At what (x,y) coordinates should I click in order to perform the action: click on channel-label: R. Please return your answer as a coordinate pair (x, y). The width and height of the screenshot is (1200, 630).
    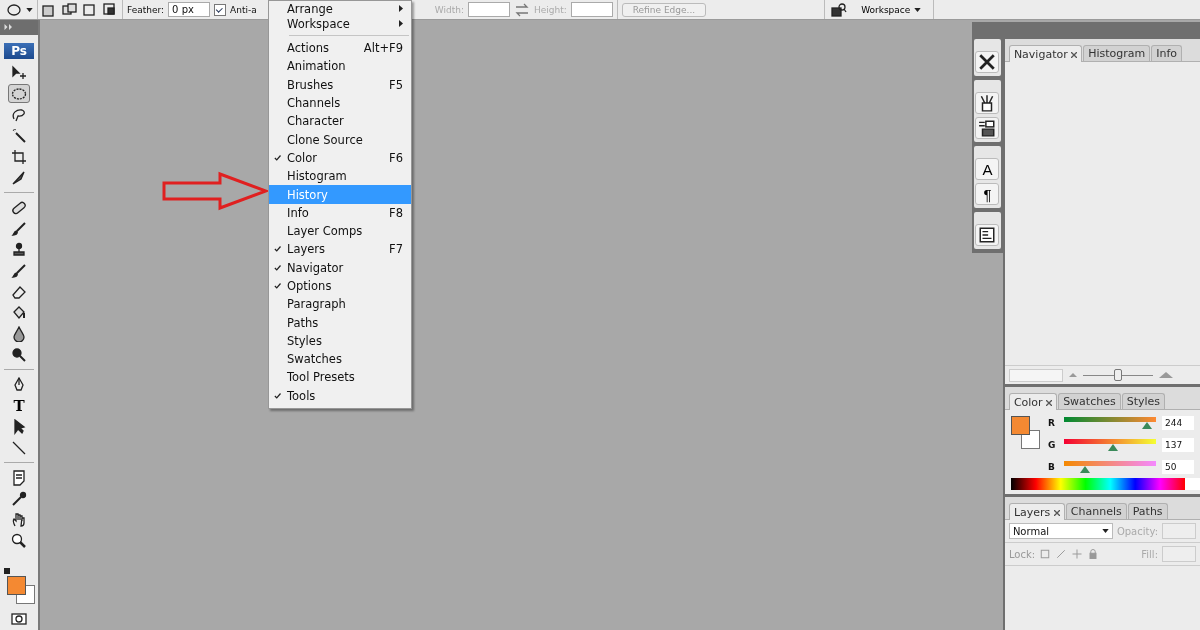
    Looking at the image, I should click on (1051, 423).